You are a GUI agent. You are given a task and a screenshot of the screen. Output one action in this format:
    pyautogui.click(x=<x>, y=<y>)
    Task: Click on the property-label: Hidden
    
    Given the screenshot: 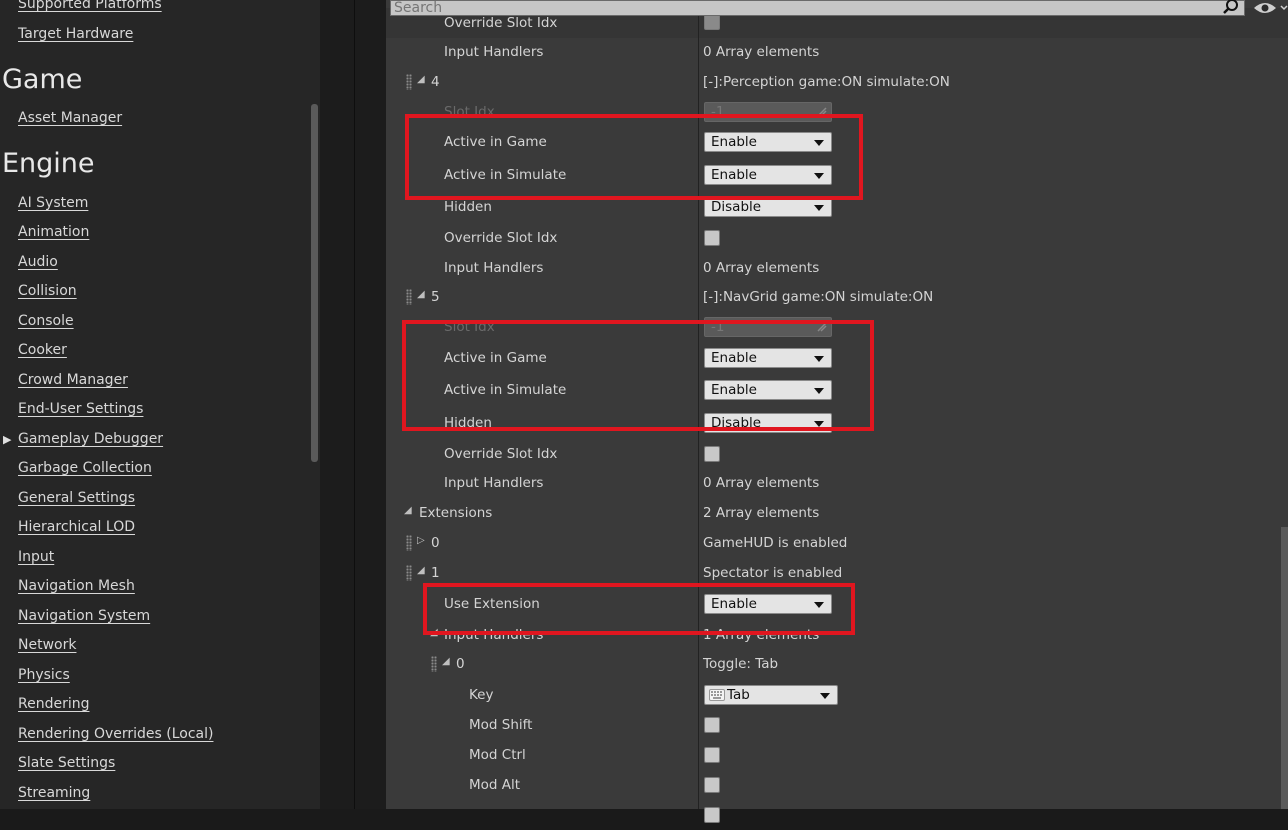 What is the action you would take?
    pyautogui.click(x=468, y=207)
    